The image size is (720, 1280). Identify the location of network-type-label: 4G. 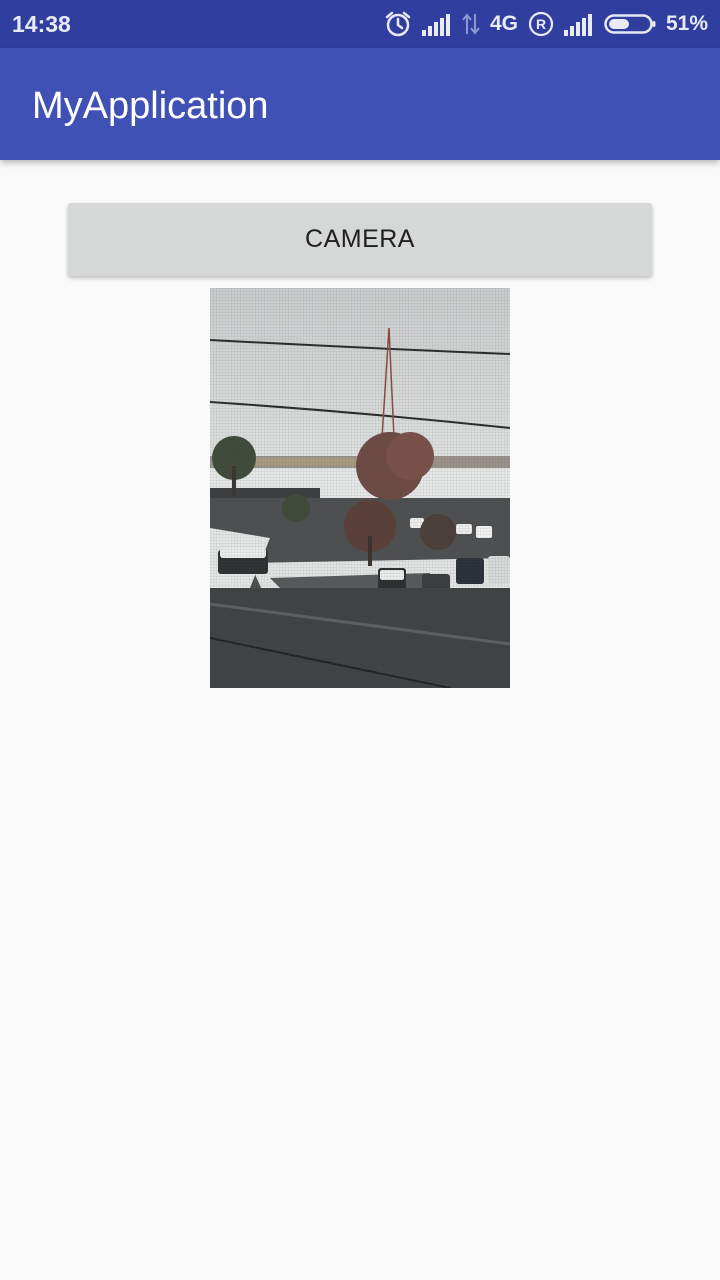
(503, 23).